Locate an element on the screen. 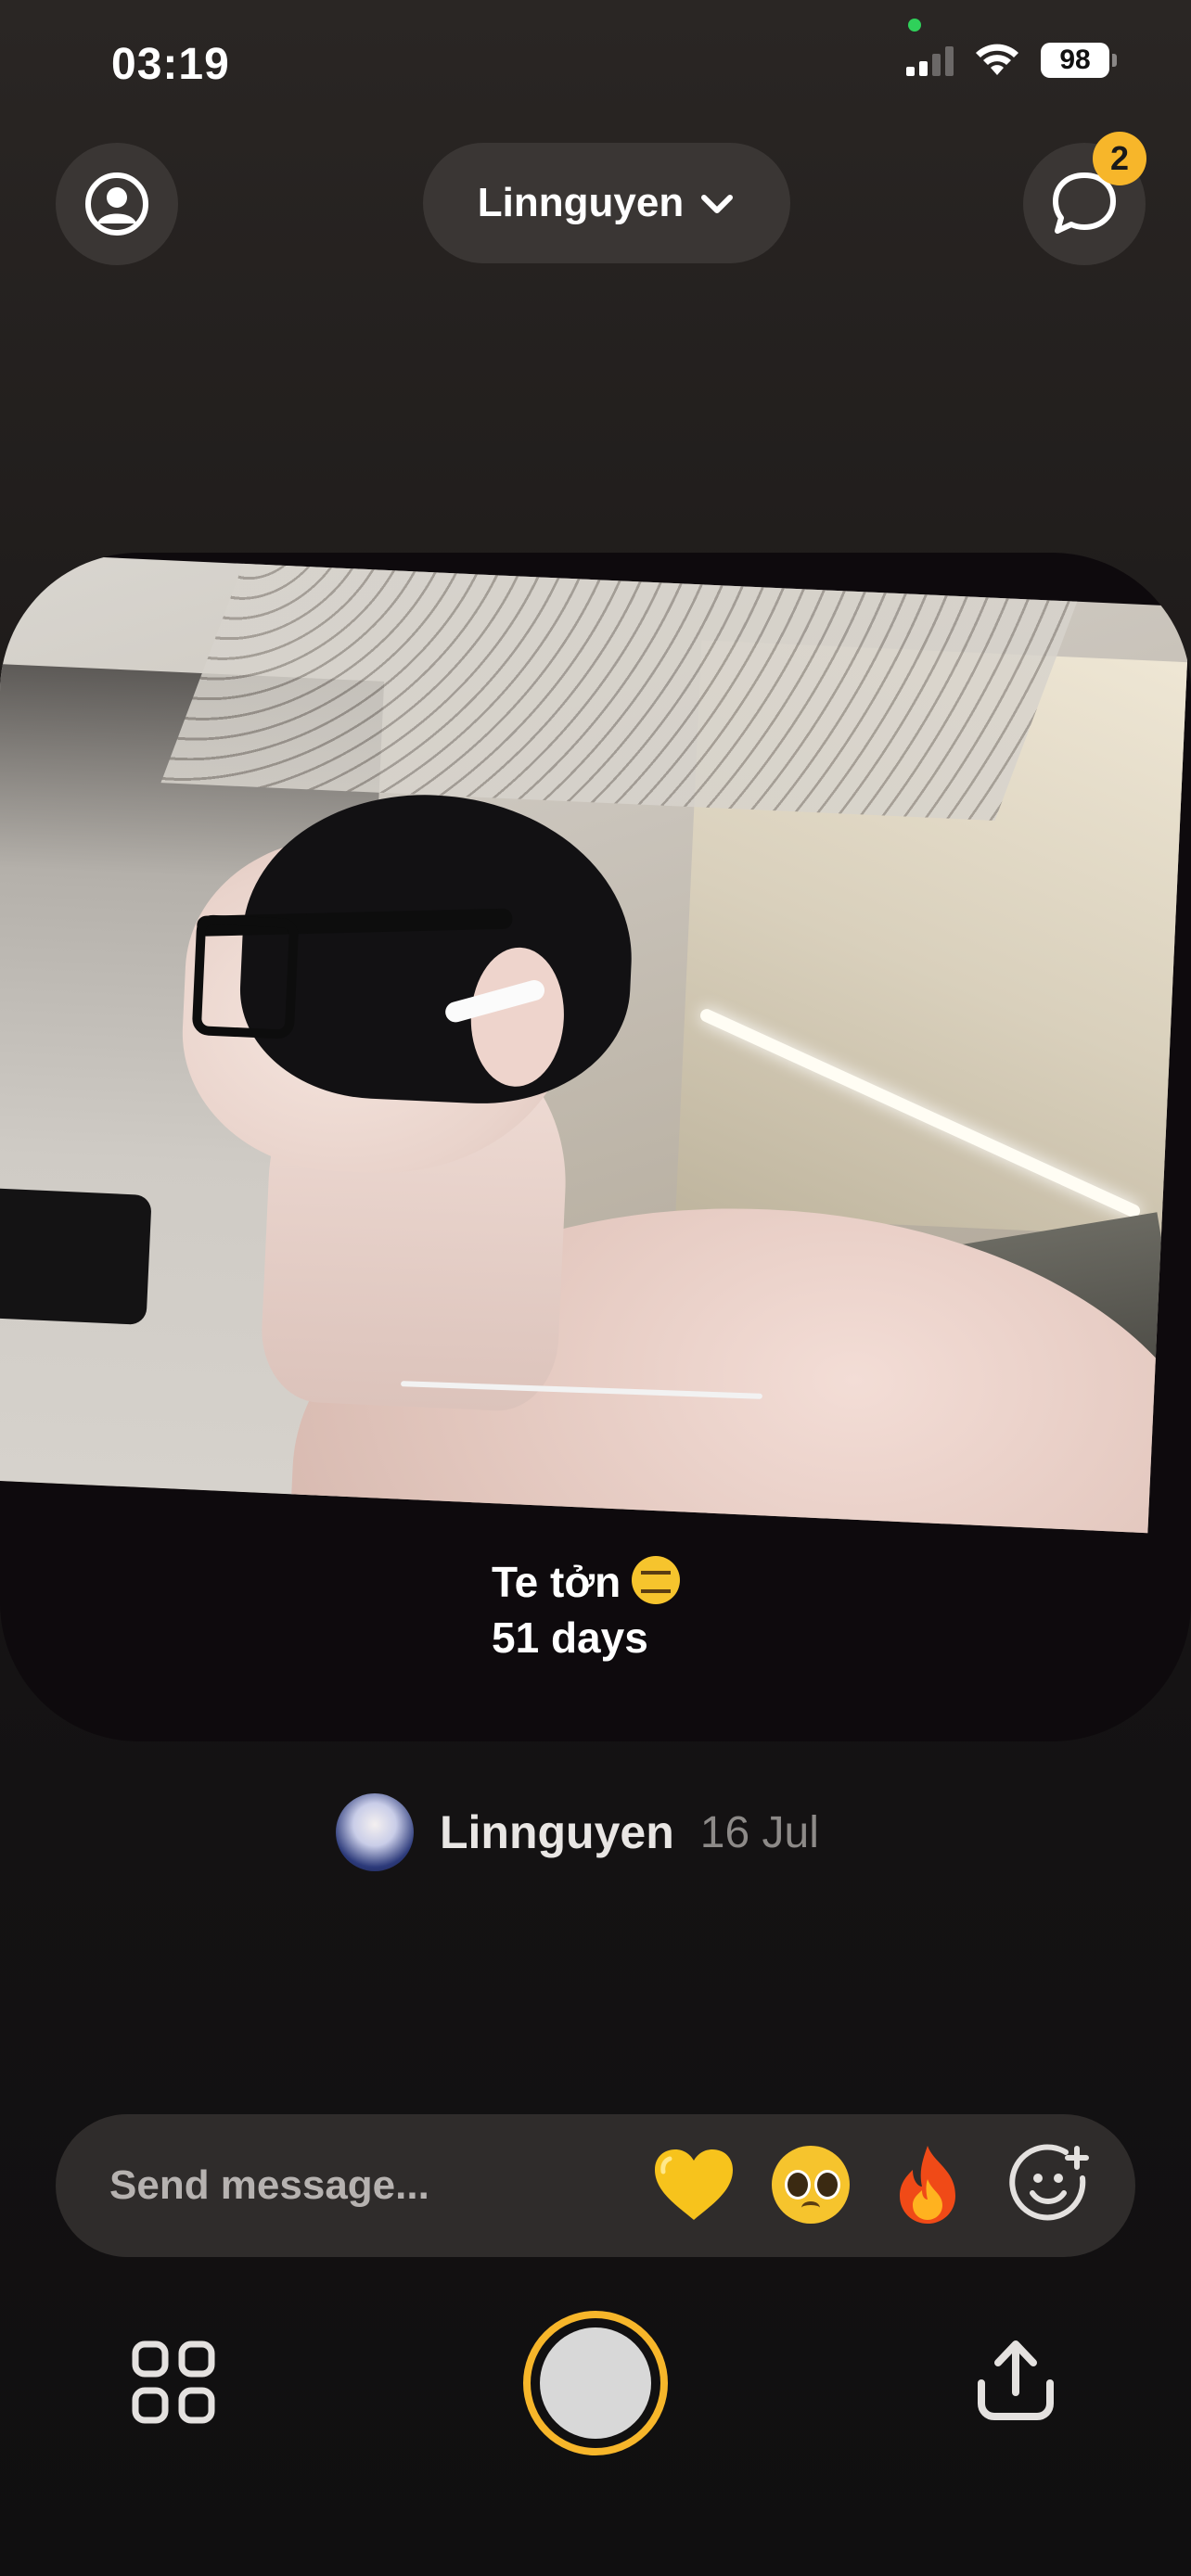 The height and width of the screenshot is (2576, 1191). caption-line-2: 51 days is located at coordinates (570, 1638).